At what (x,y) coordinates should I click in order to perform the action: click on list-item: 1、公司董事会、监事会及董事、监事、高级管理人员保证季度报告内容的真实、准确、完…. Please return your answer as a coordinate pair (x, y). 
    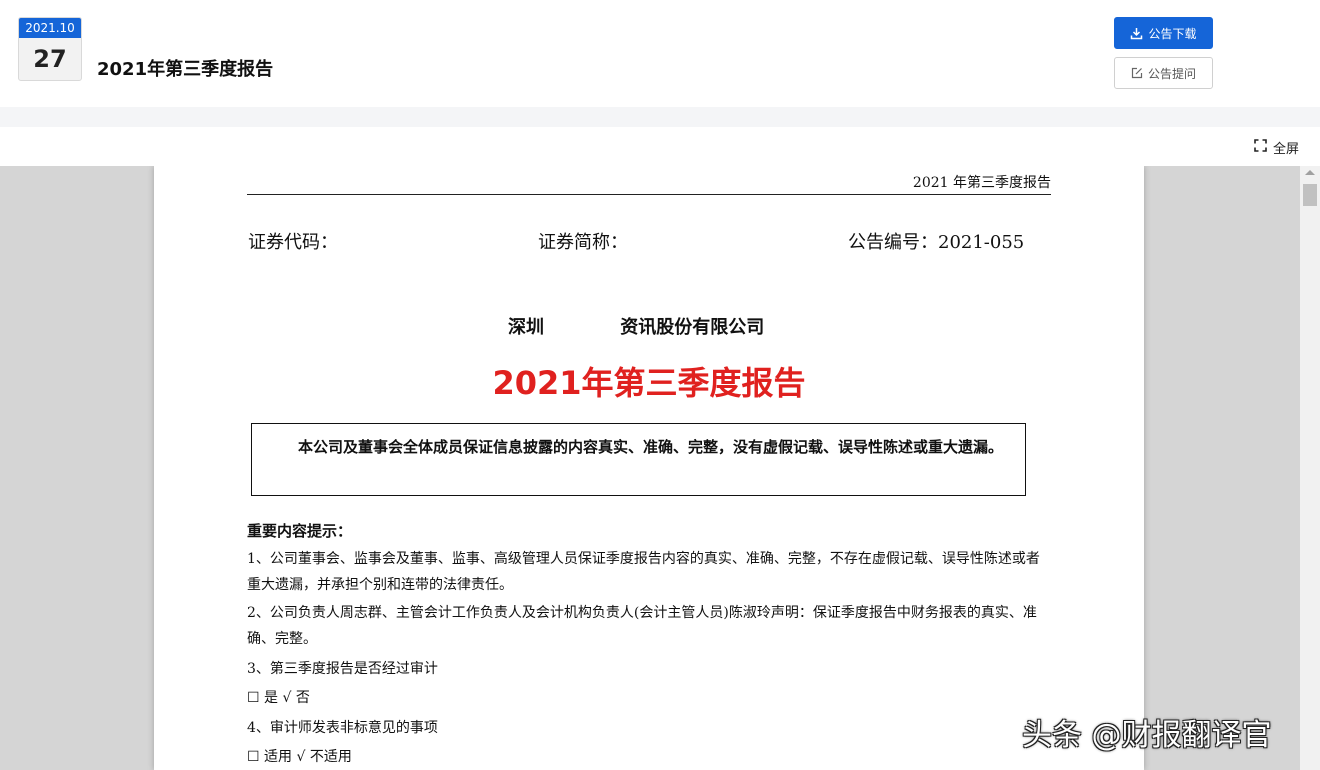
    Looking at the image, I should click on (643, 572).